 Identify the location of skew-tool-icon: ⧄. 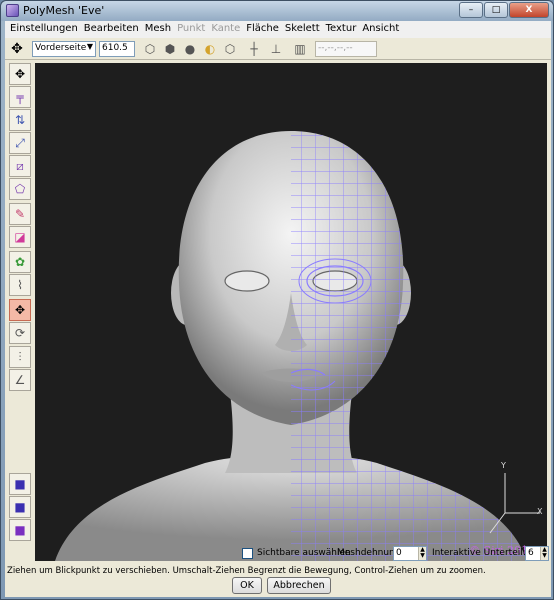
(20, 166).